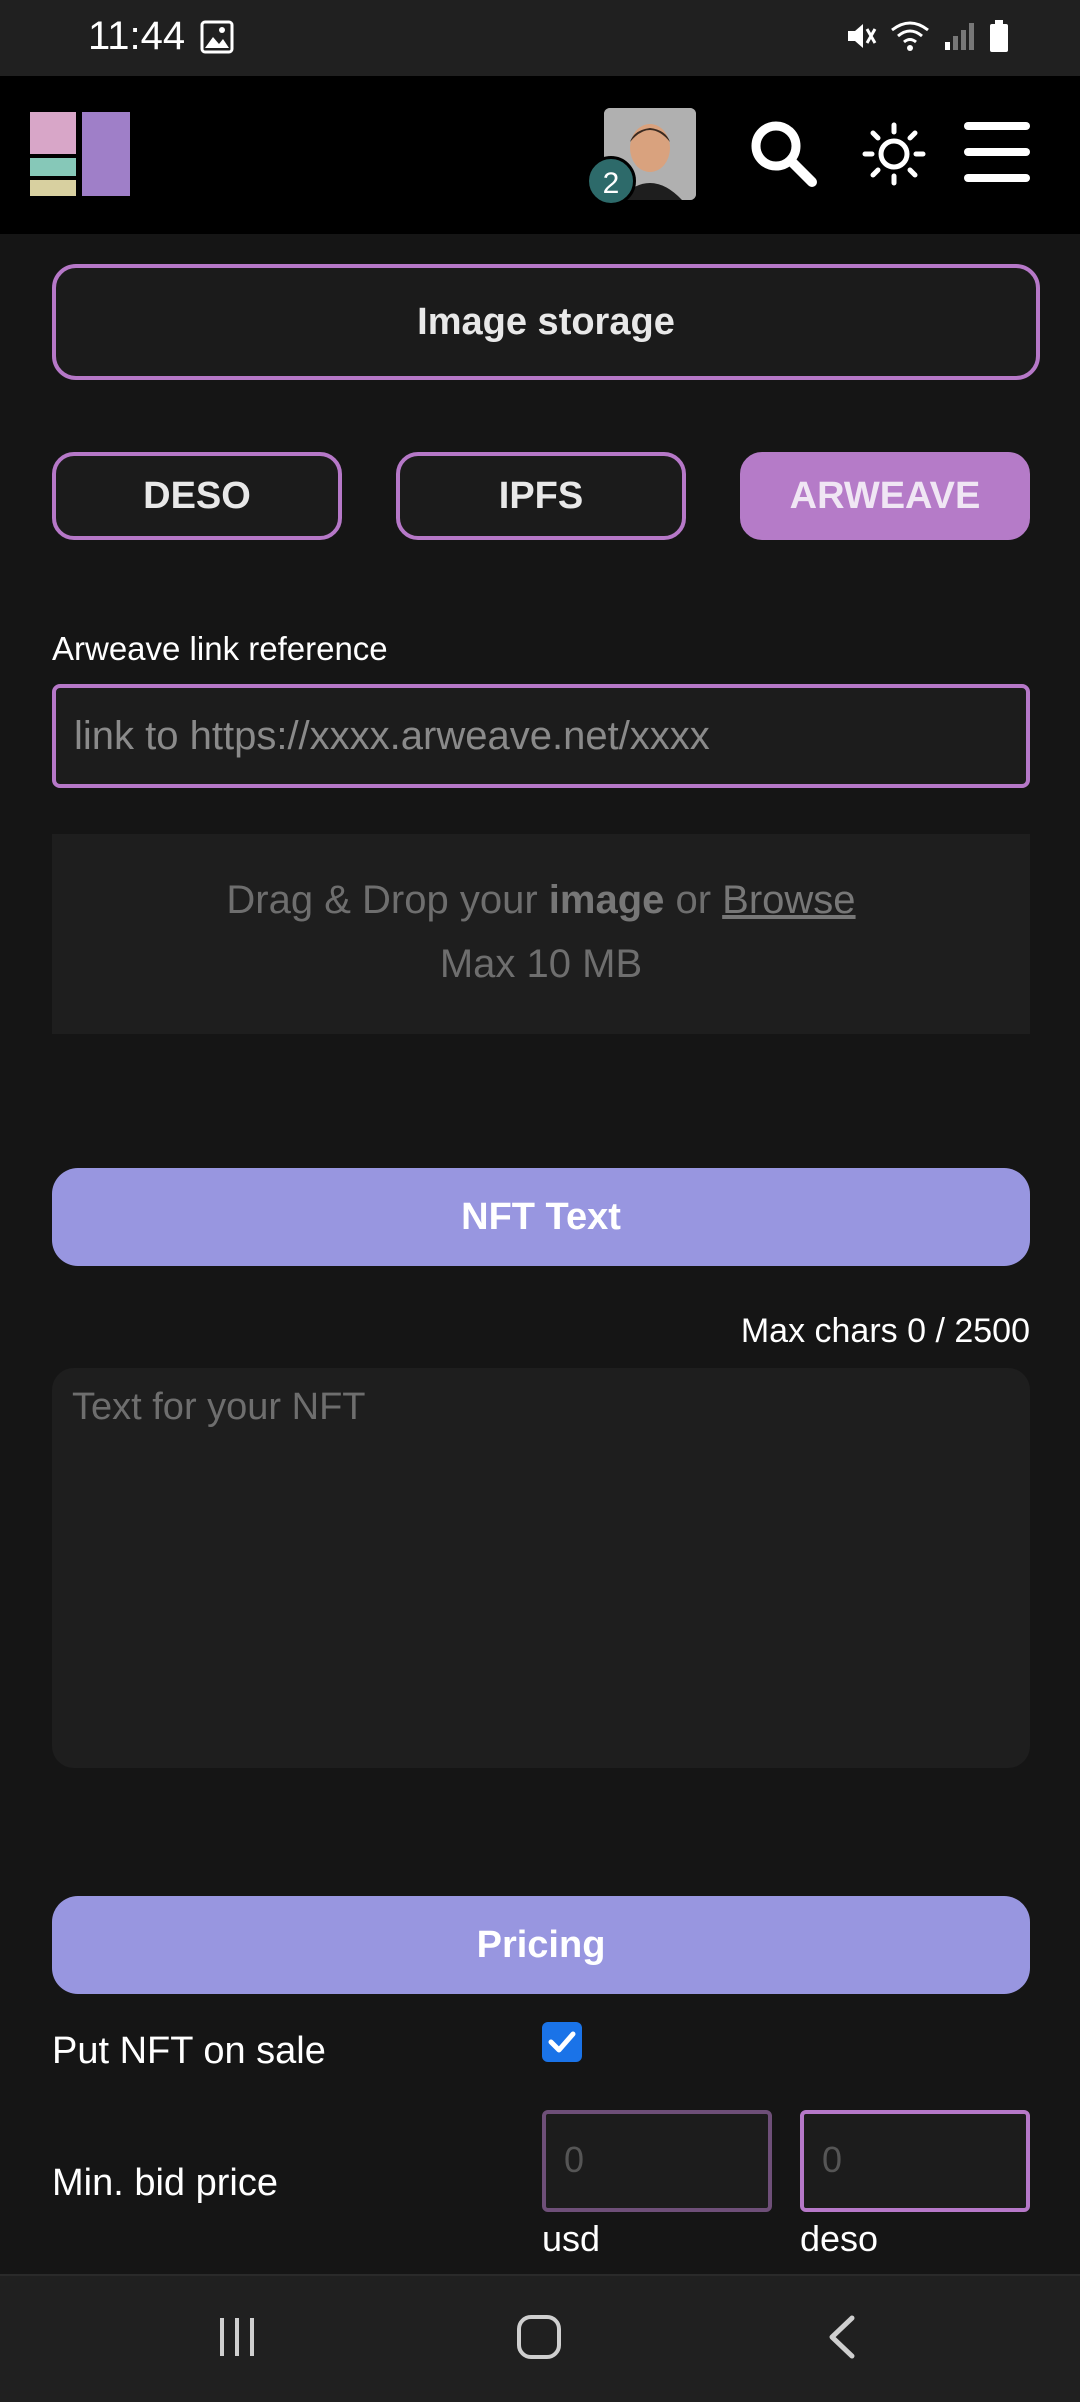 The height and width of the screenshot is (2402, 1080). What do you see at coordinates (657, 2161) in the screenshot?
I see `min-bid-usd-input: 0` at bounding box center [657, 2161].